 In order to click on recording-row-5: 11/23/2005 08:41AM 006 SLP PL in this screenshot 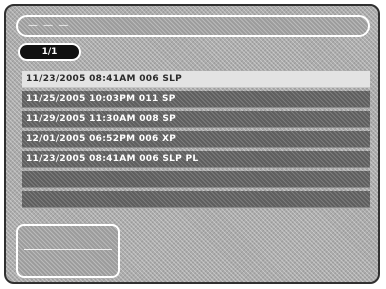, I will do `click(196, 159)`.